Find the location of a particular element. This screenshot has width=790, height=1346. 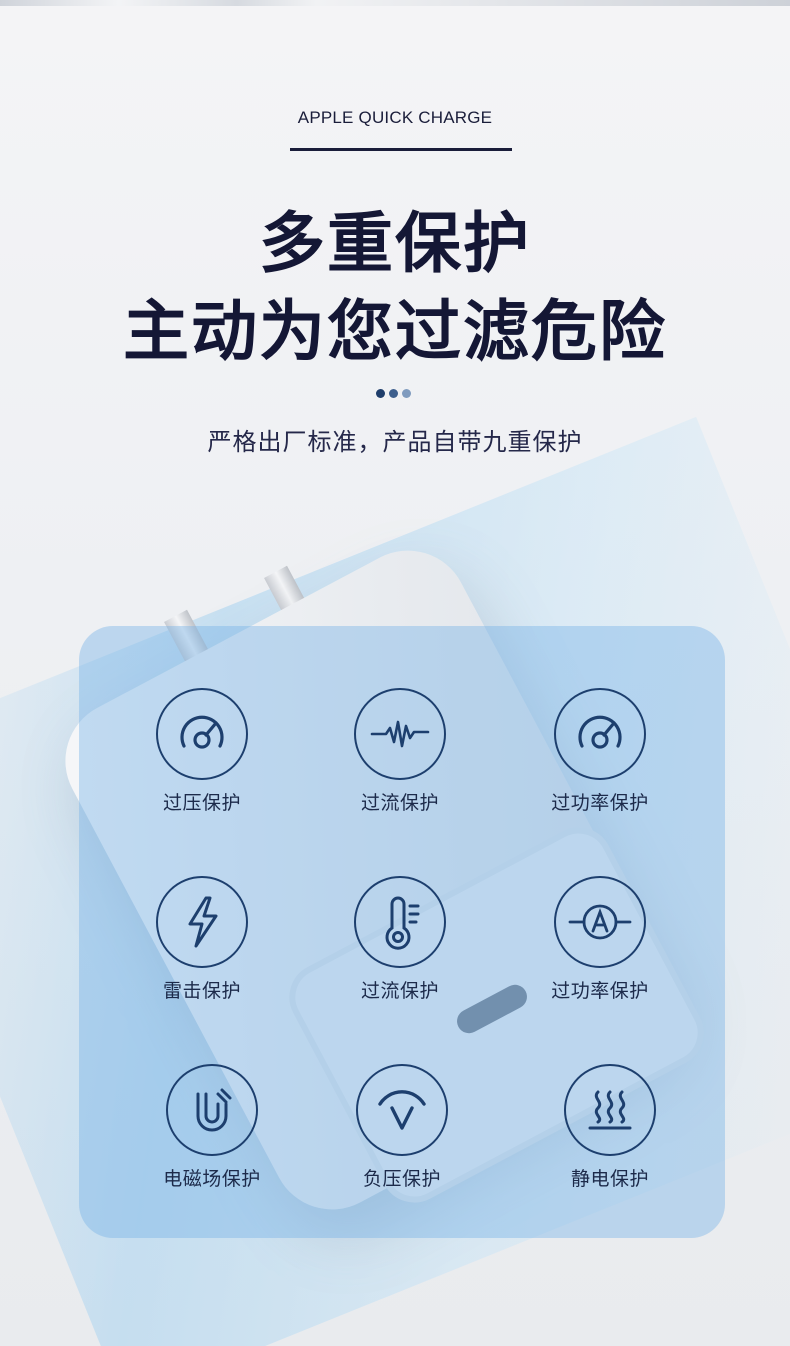

decorative-dots is located at coordinates (393, 393).